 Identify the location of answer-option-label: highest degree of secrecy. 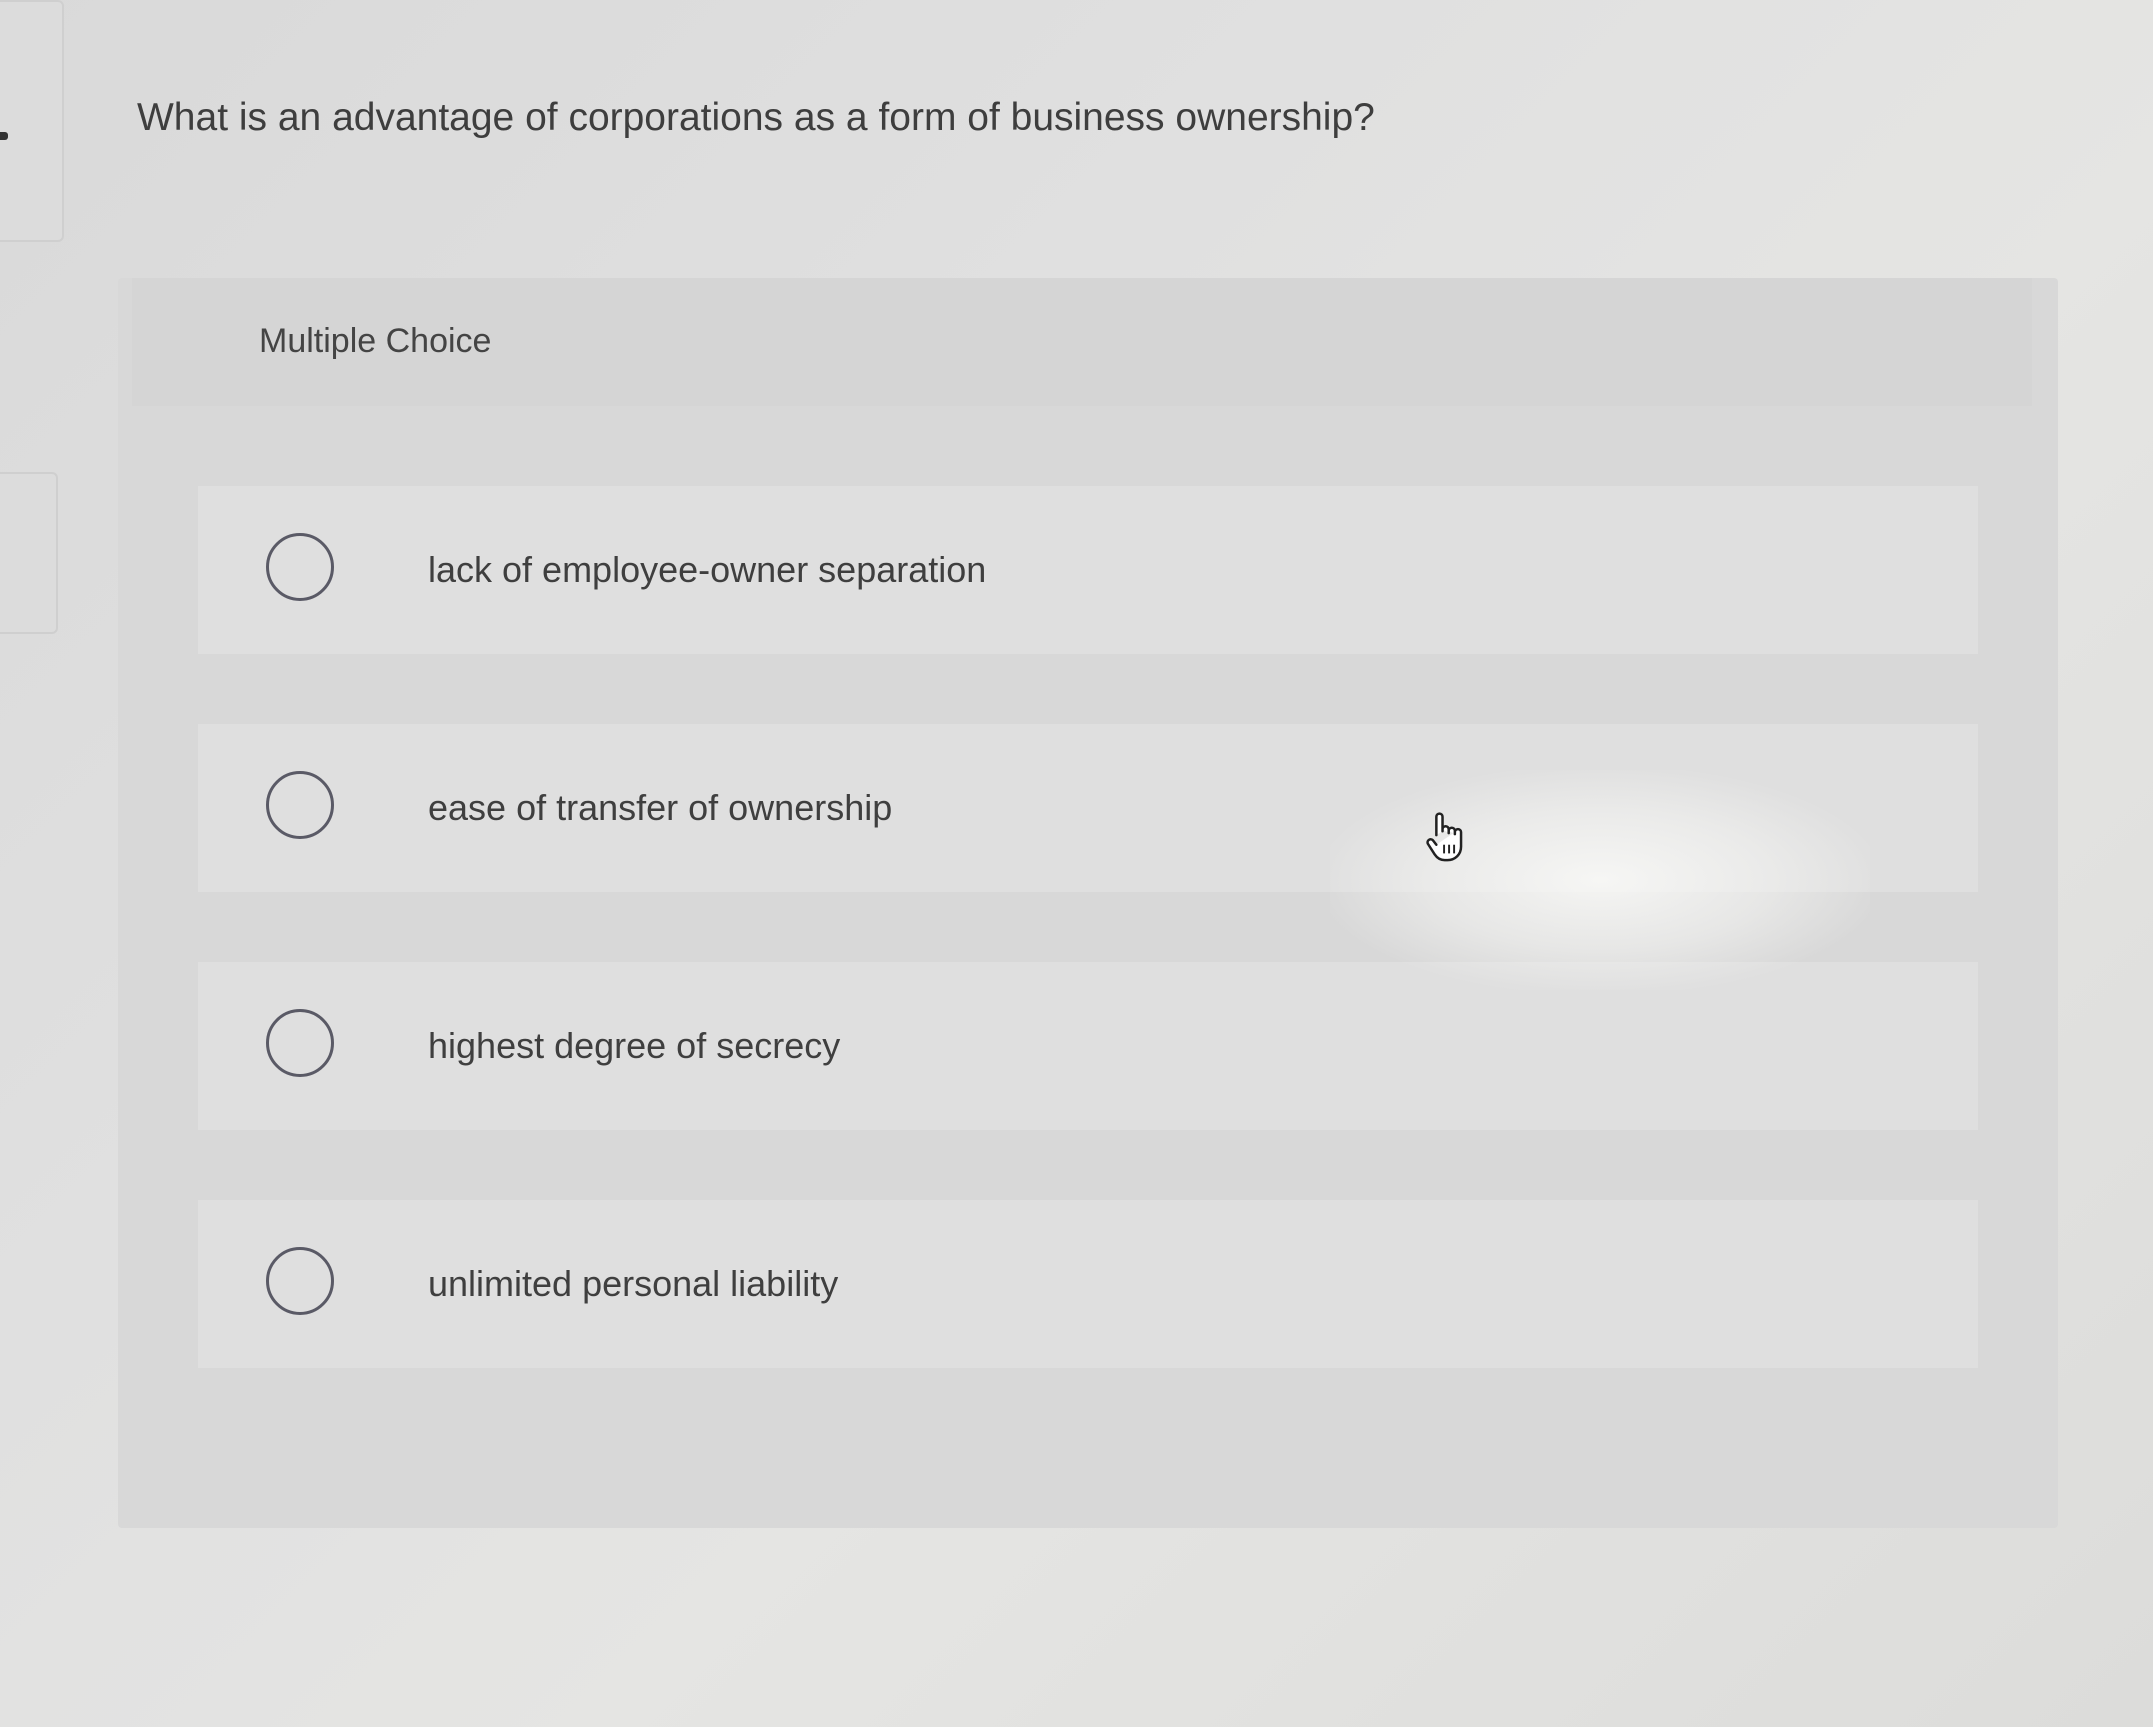
(634, 1045).